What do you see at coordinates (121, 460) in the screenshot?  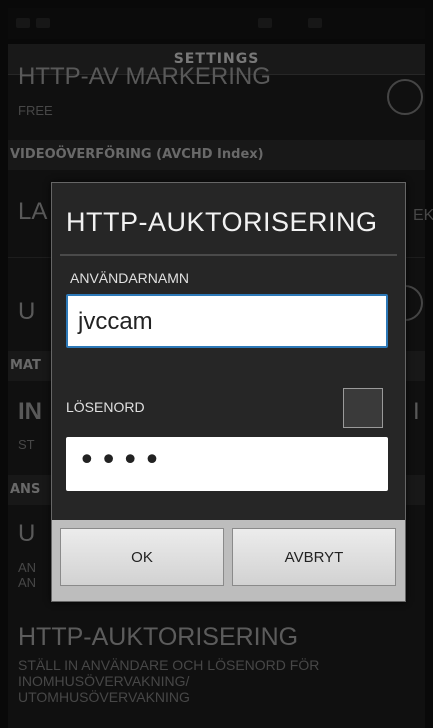 I see `password-value: ••••` at bounding box center [121, 460].